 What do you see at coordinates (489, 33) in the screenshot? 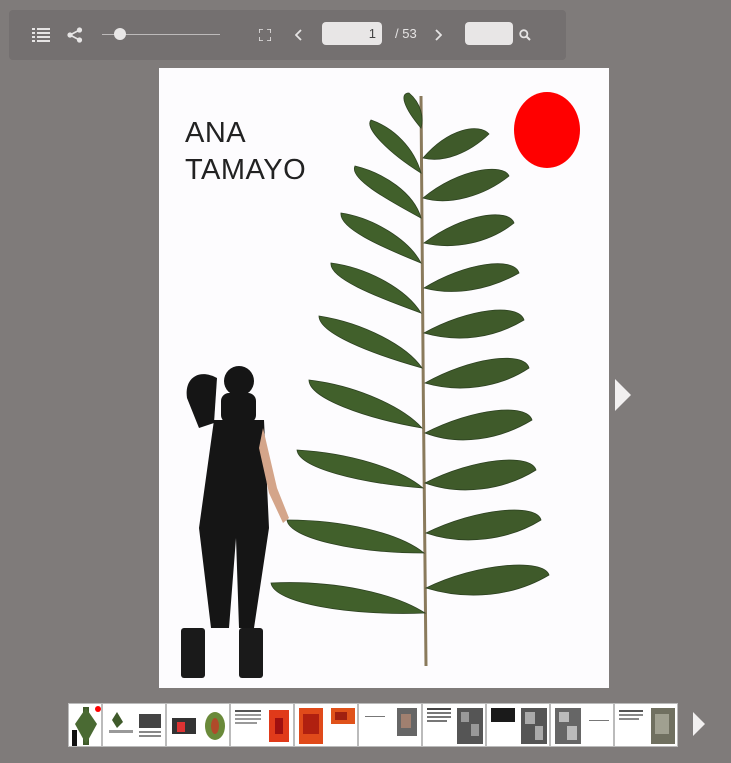
I see `search-input` at bounding box center [489, 33].